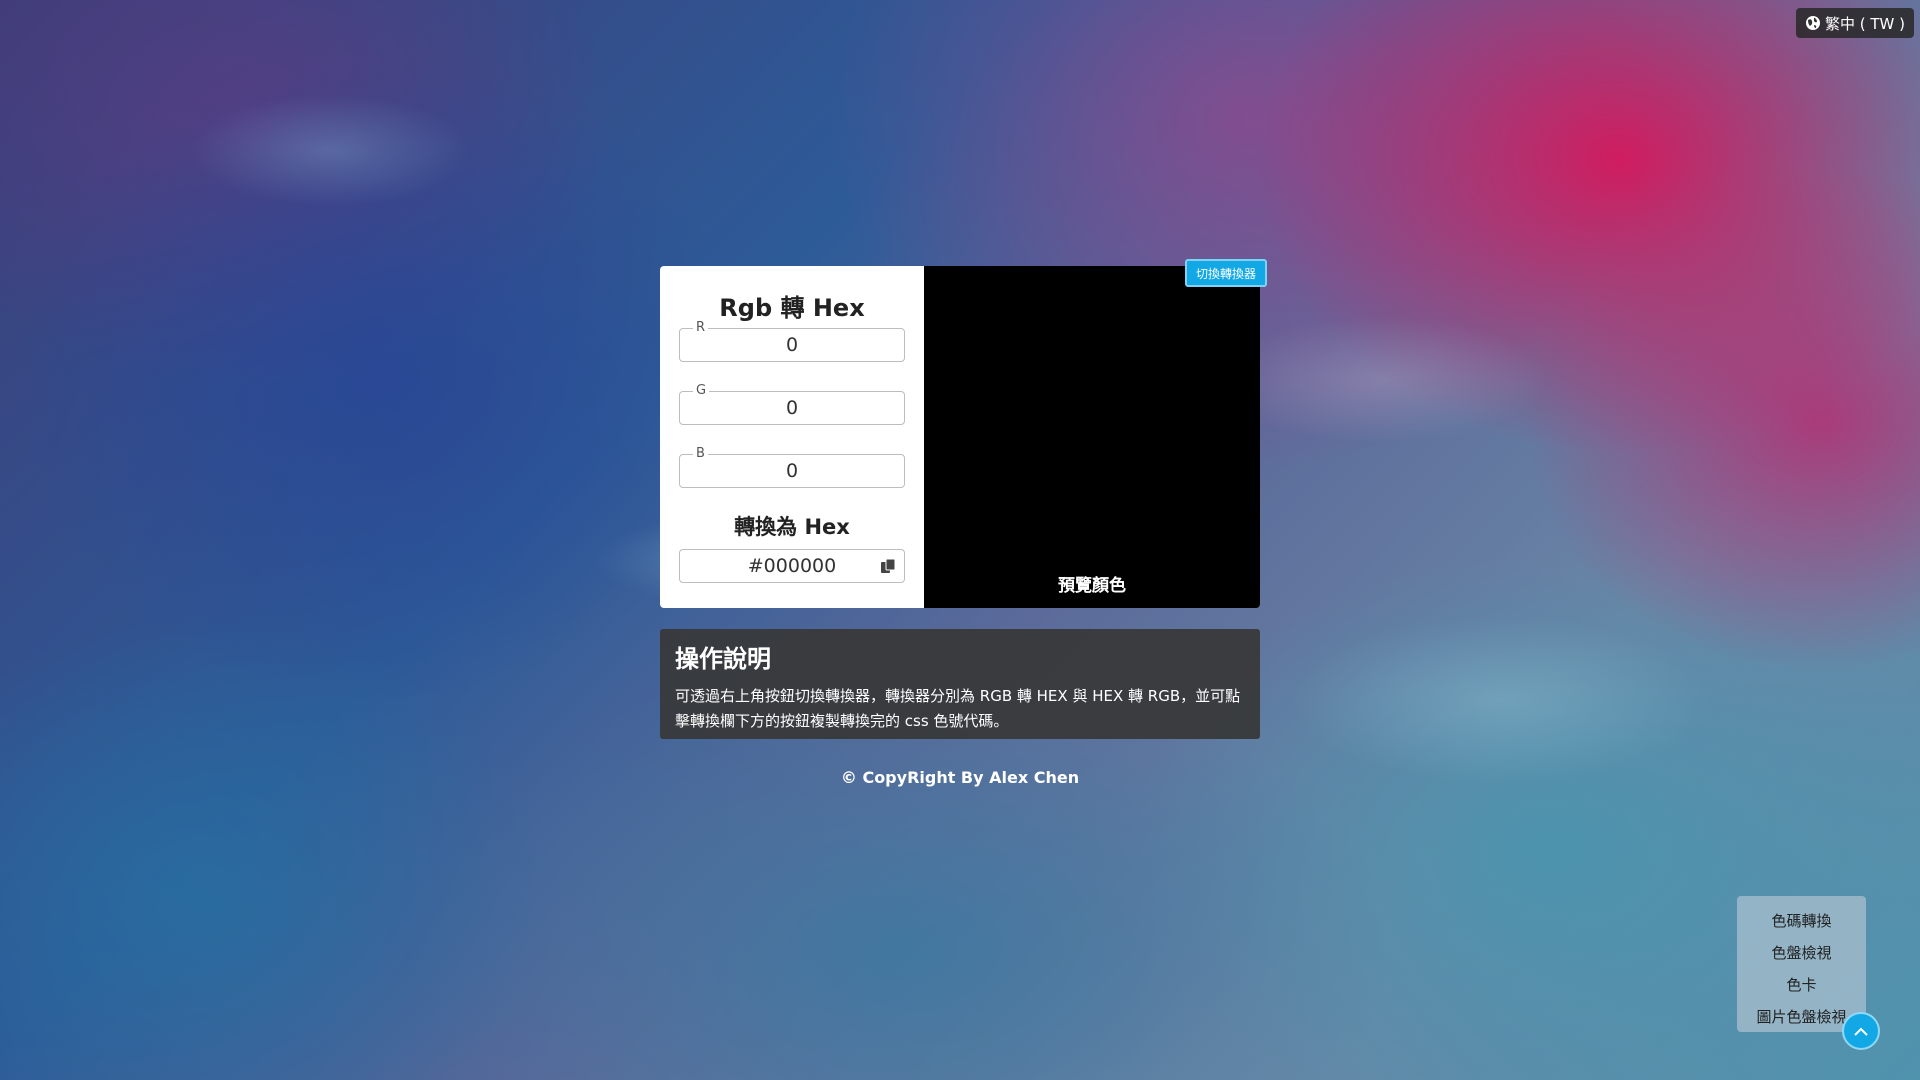 The image size is (1920, 1080). I want to click on converter-panel: Rgb 轉 Hex R 0 G 0 B 0 轉換為 Hex #000000, so click(792, 437).